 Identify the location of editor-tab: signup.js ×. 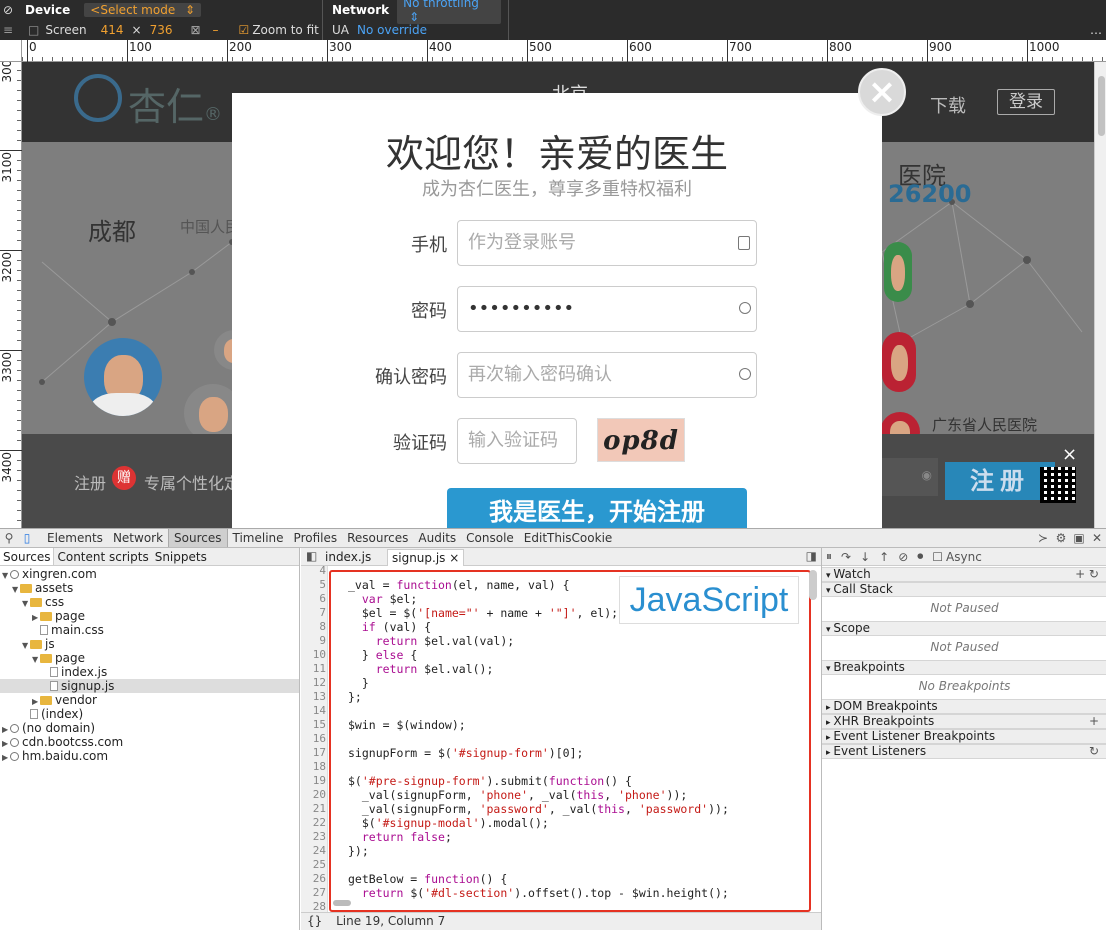
(426, 557).